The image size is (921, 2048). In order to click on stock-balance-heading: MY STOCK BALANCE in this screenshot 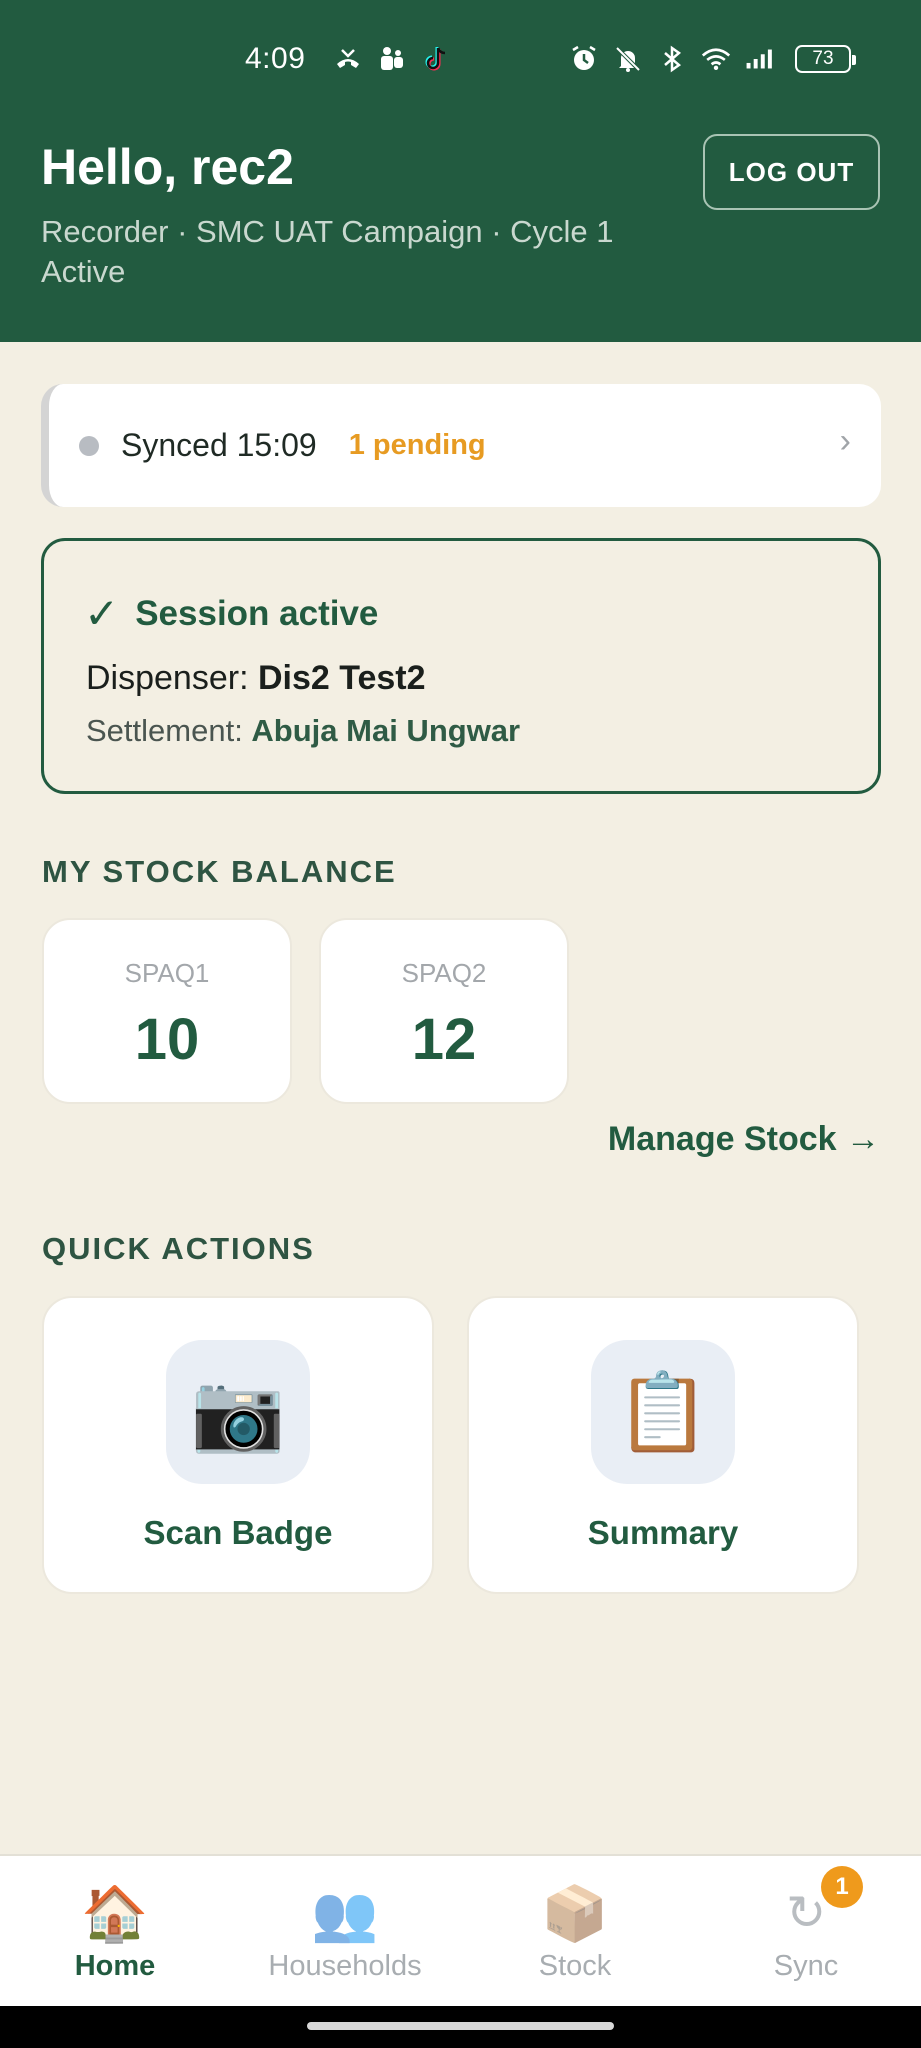, I will do `click(219, 871)`.